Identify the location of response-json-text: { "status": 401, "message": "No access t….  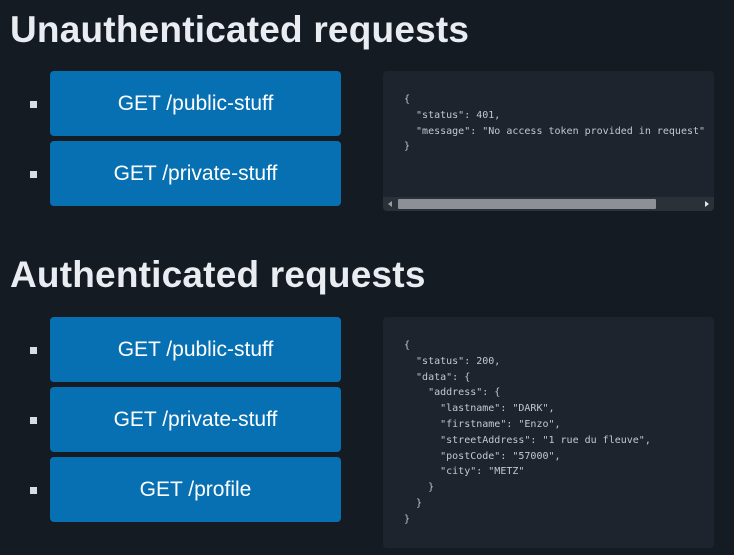
(555, 123).